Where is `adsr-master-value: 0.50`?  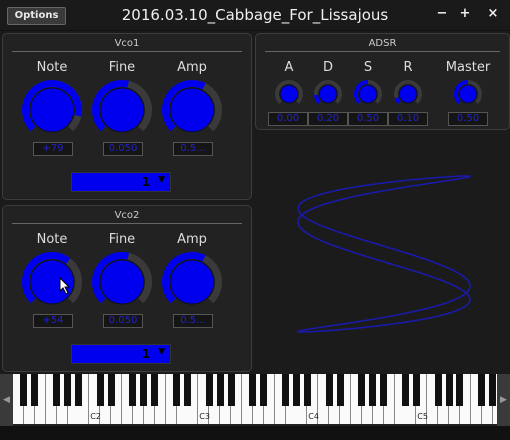
adsr-master-value: 0.50 is located at coordinates (468, 119).